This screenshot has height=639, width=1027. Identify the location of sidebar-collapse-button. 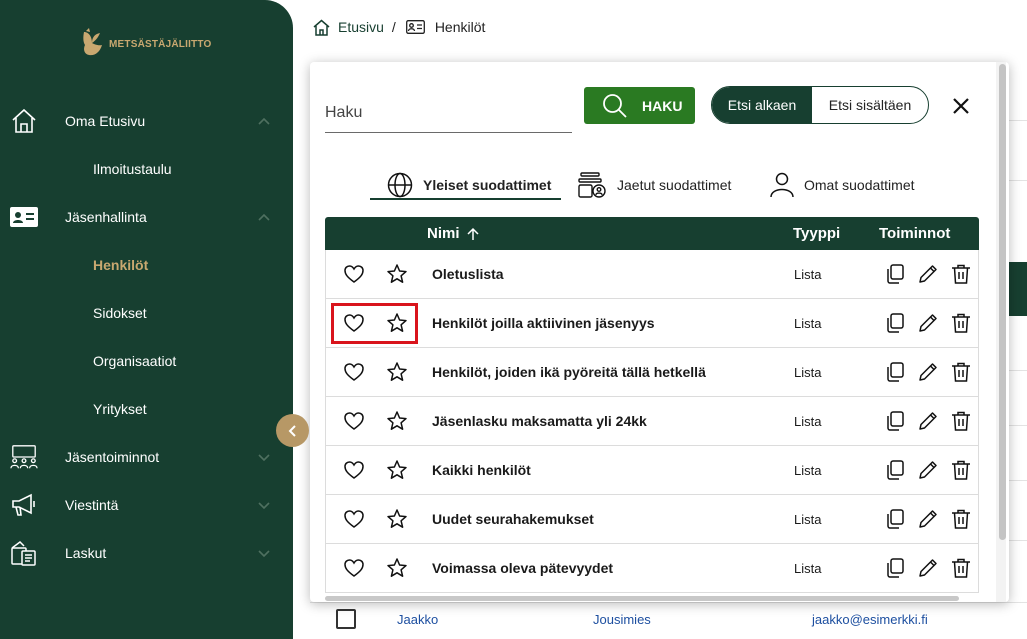
(292, 430).